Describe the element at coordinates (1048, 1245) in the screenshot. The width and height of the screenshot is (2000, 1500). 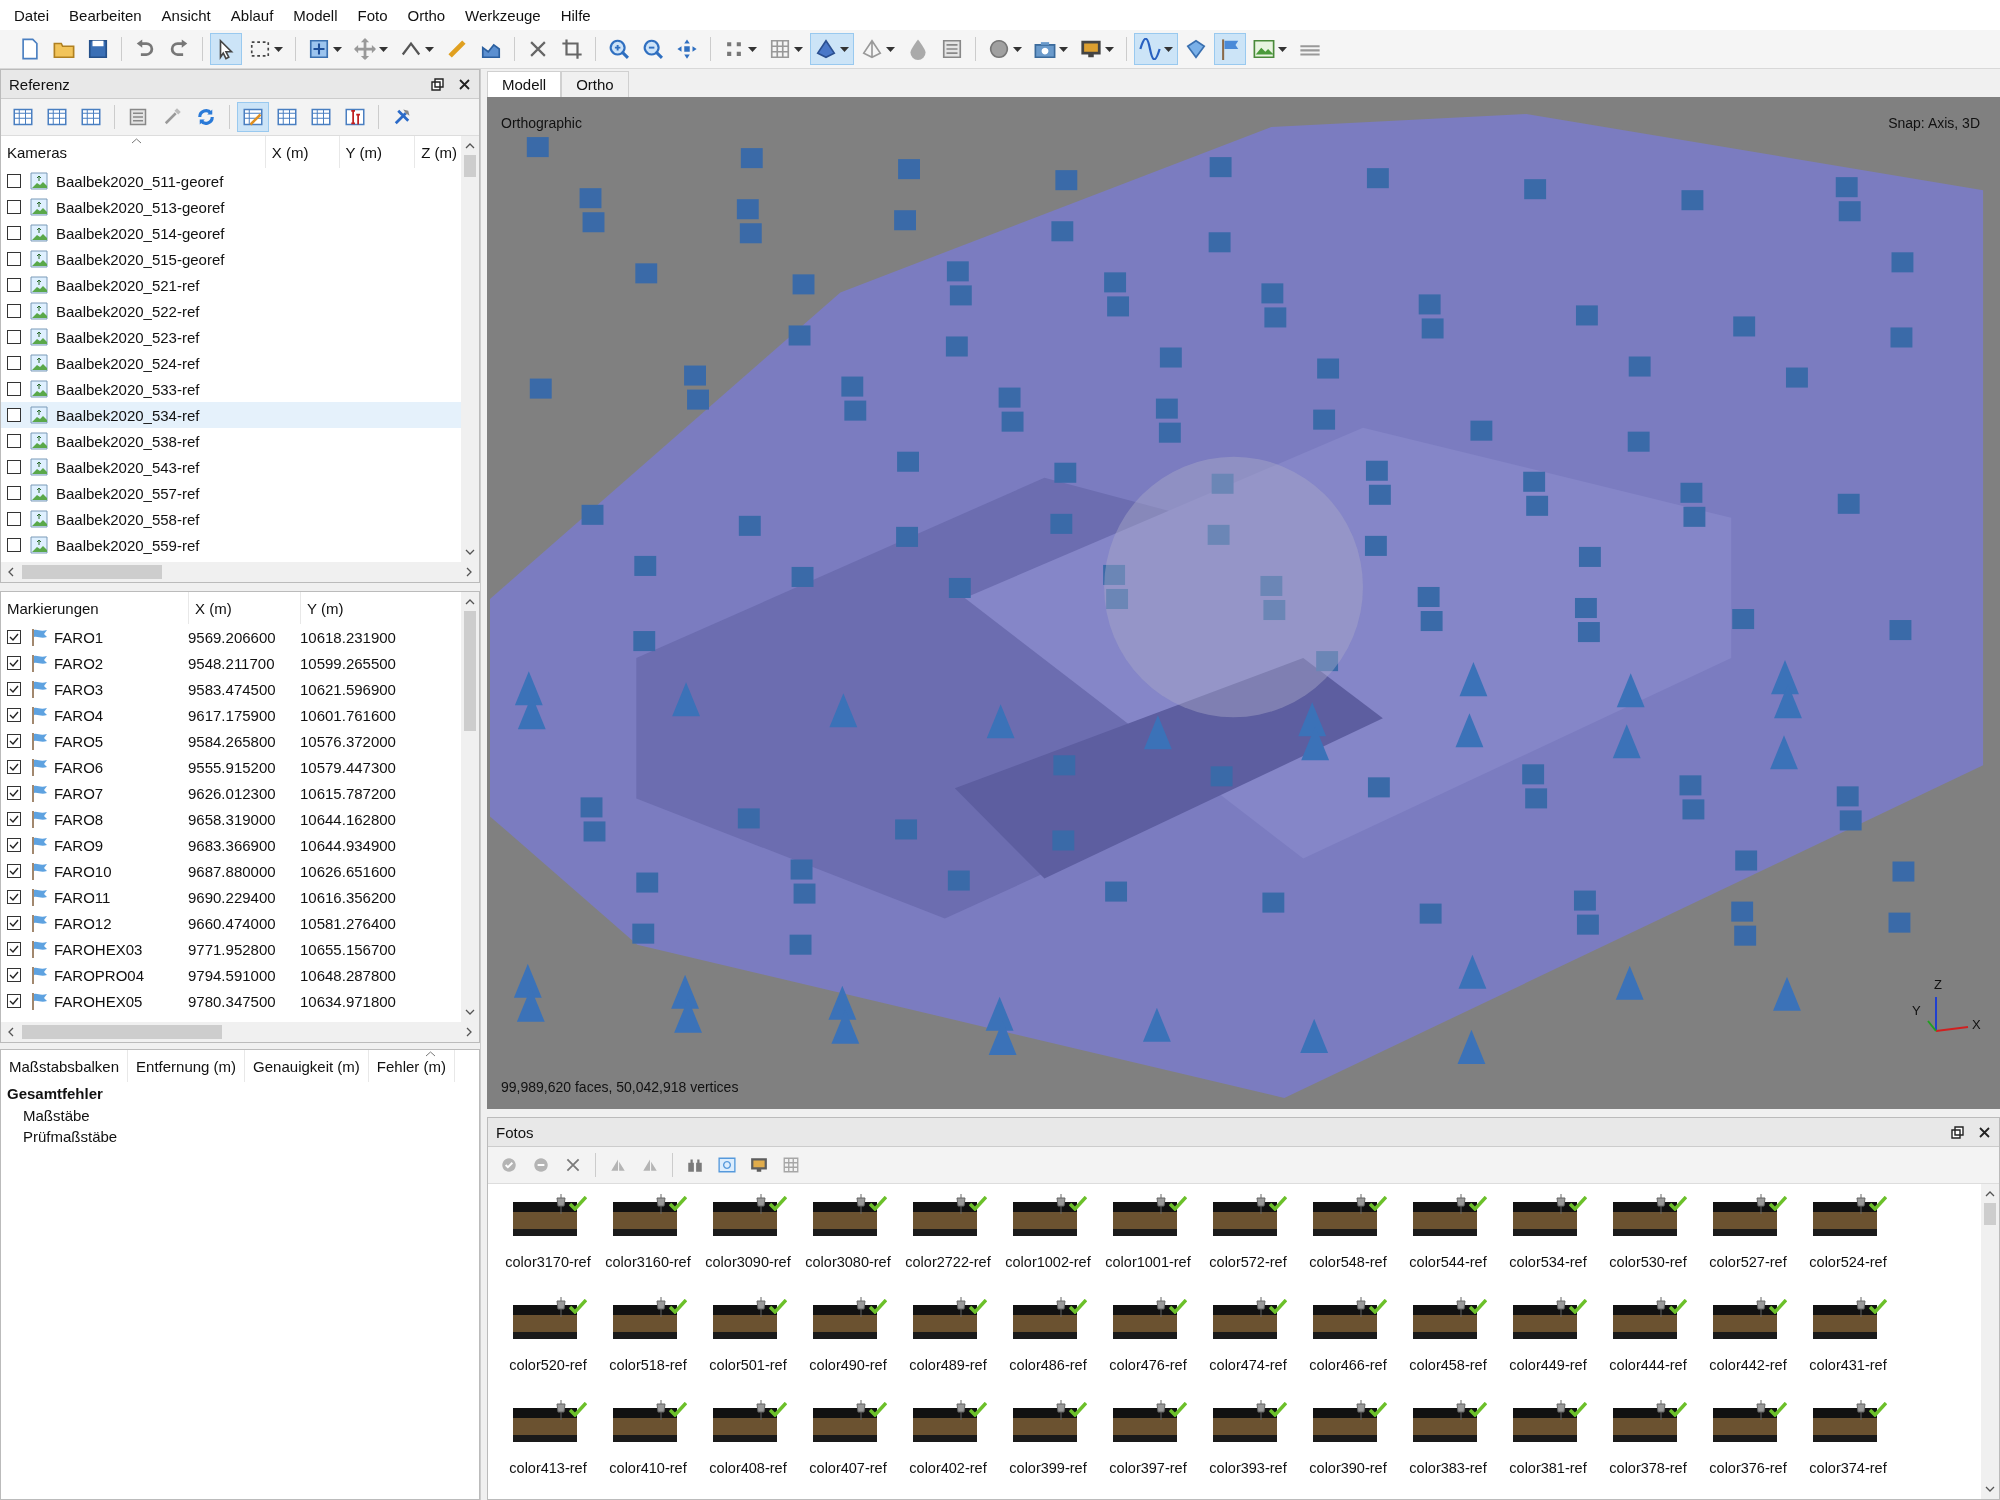
I see `photo-thumbnail: color1002-ref` at that location.